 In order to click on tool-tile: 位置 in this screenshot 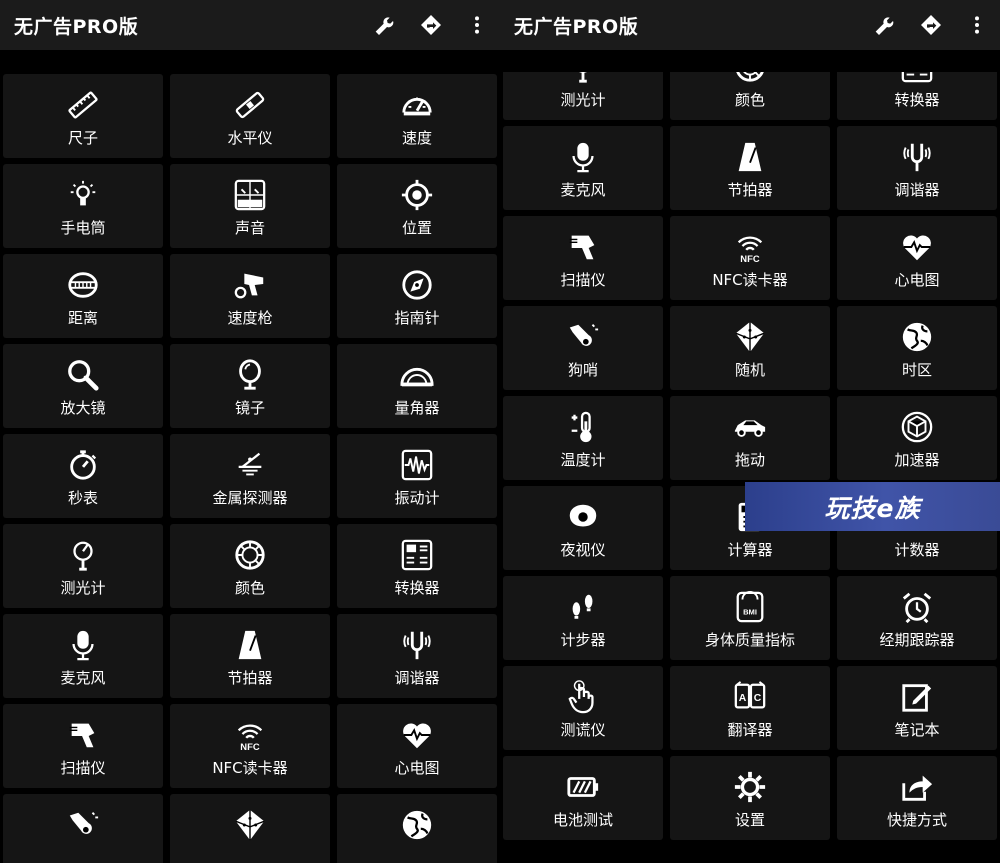, I will do `click(417, 206)`.